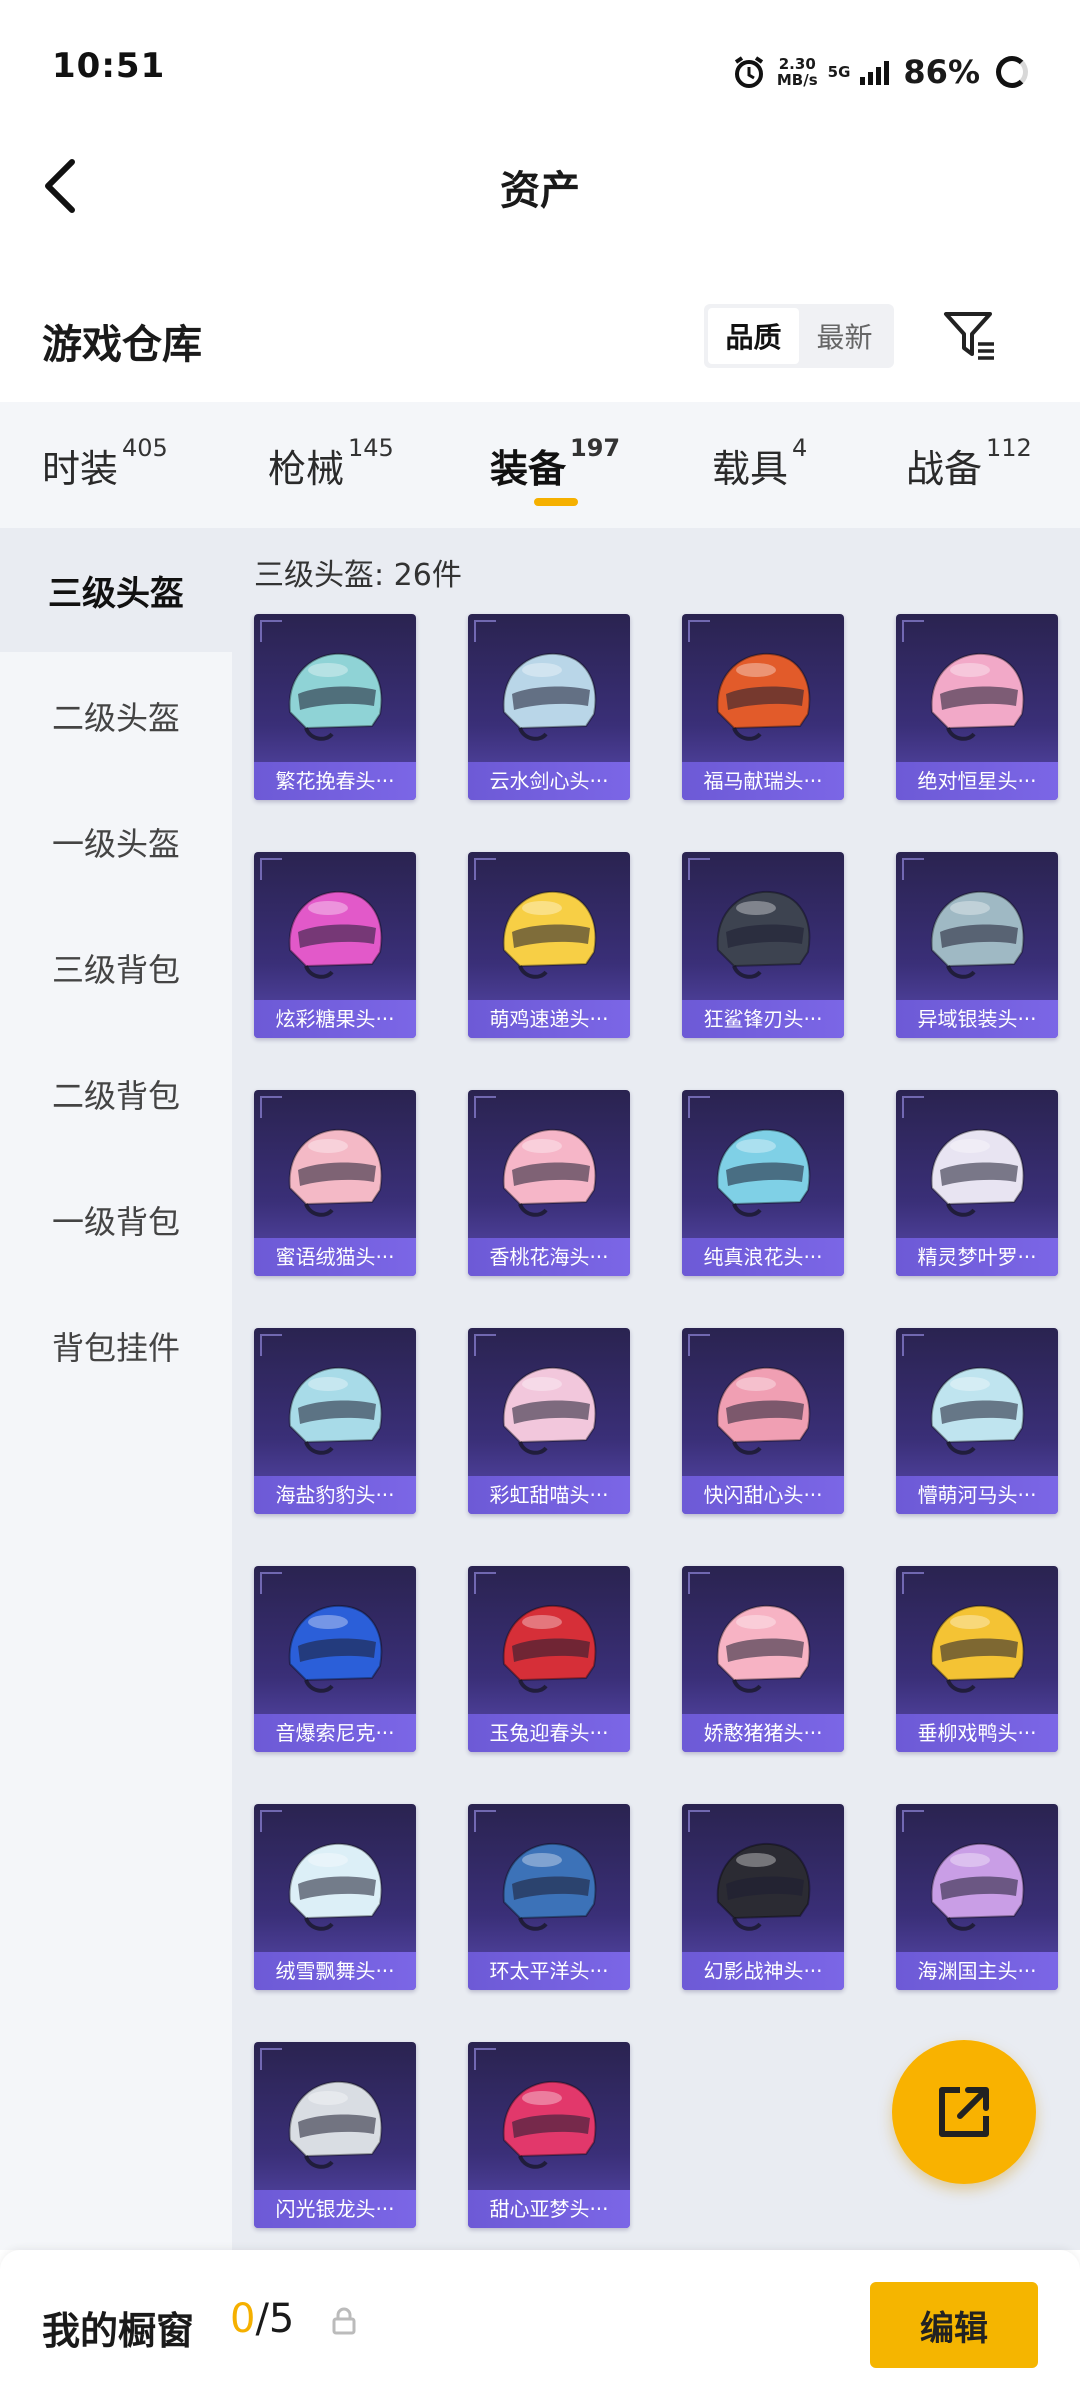 The height and width of the screenshot is (2400, 1080). Describe the element at coordinates (549, 1495) in the screenshot. I see `item-card-name: 彩虹甜喵头···` at that location.